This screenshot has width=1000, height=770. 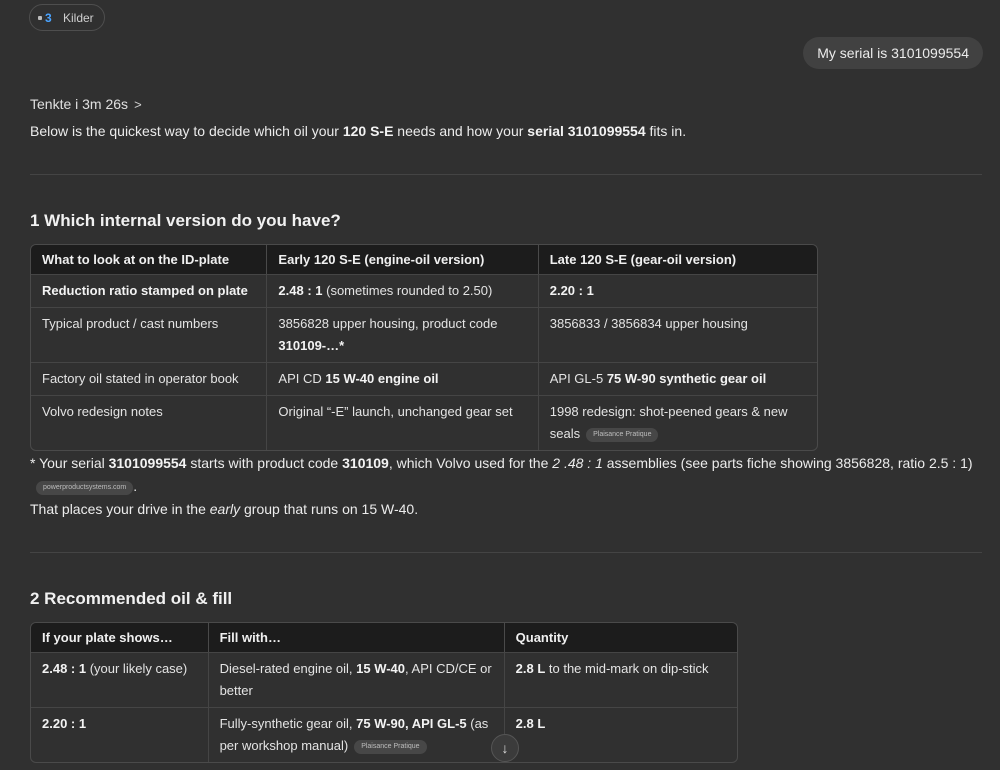 I want to click on table-header: Early 120 S-E (engine-oil version), so click(x=403, y=259).